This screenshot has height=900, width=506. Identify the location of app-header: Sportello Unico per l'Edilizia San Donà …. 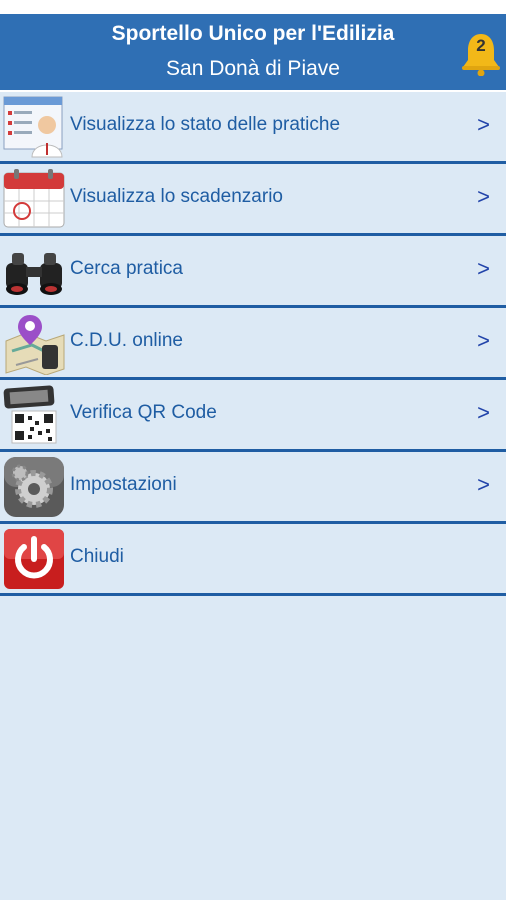
(253, 53).